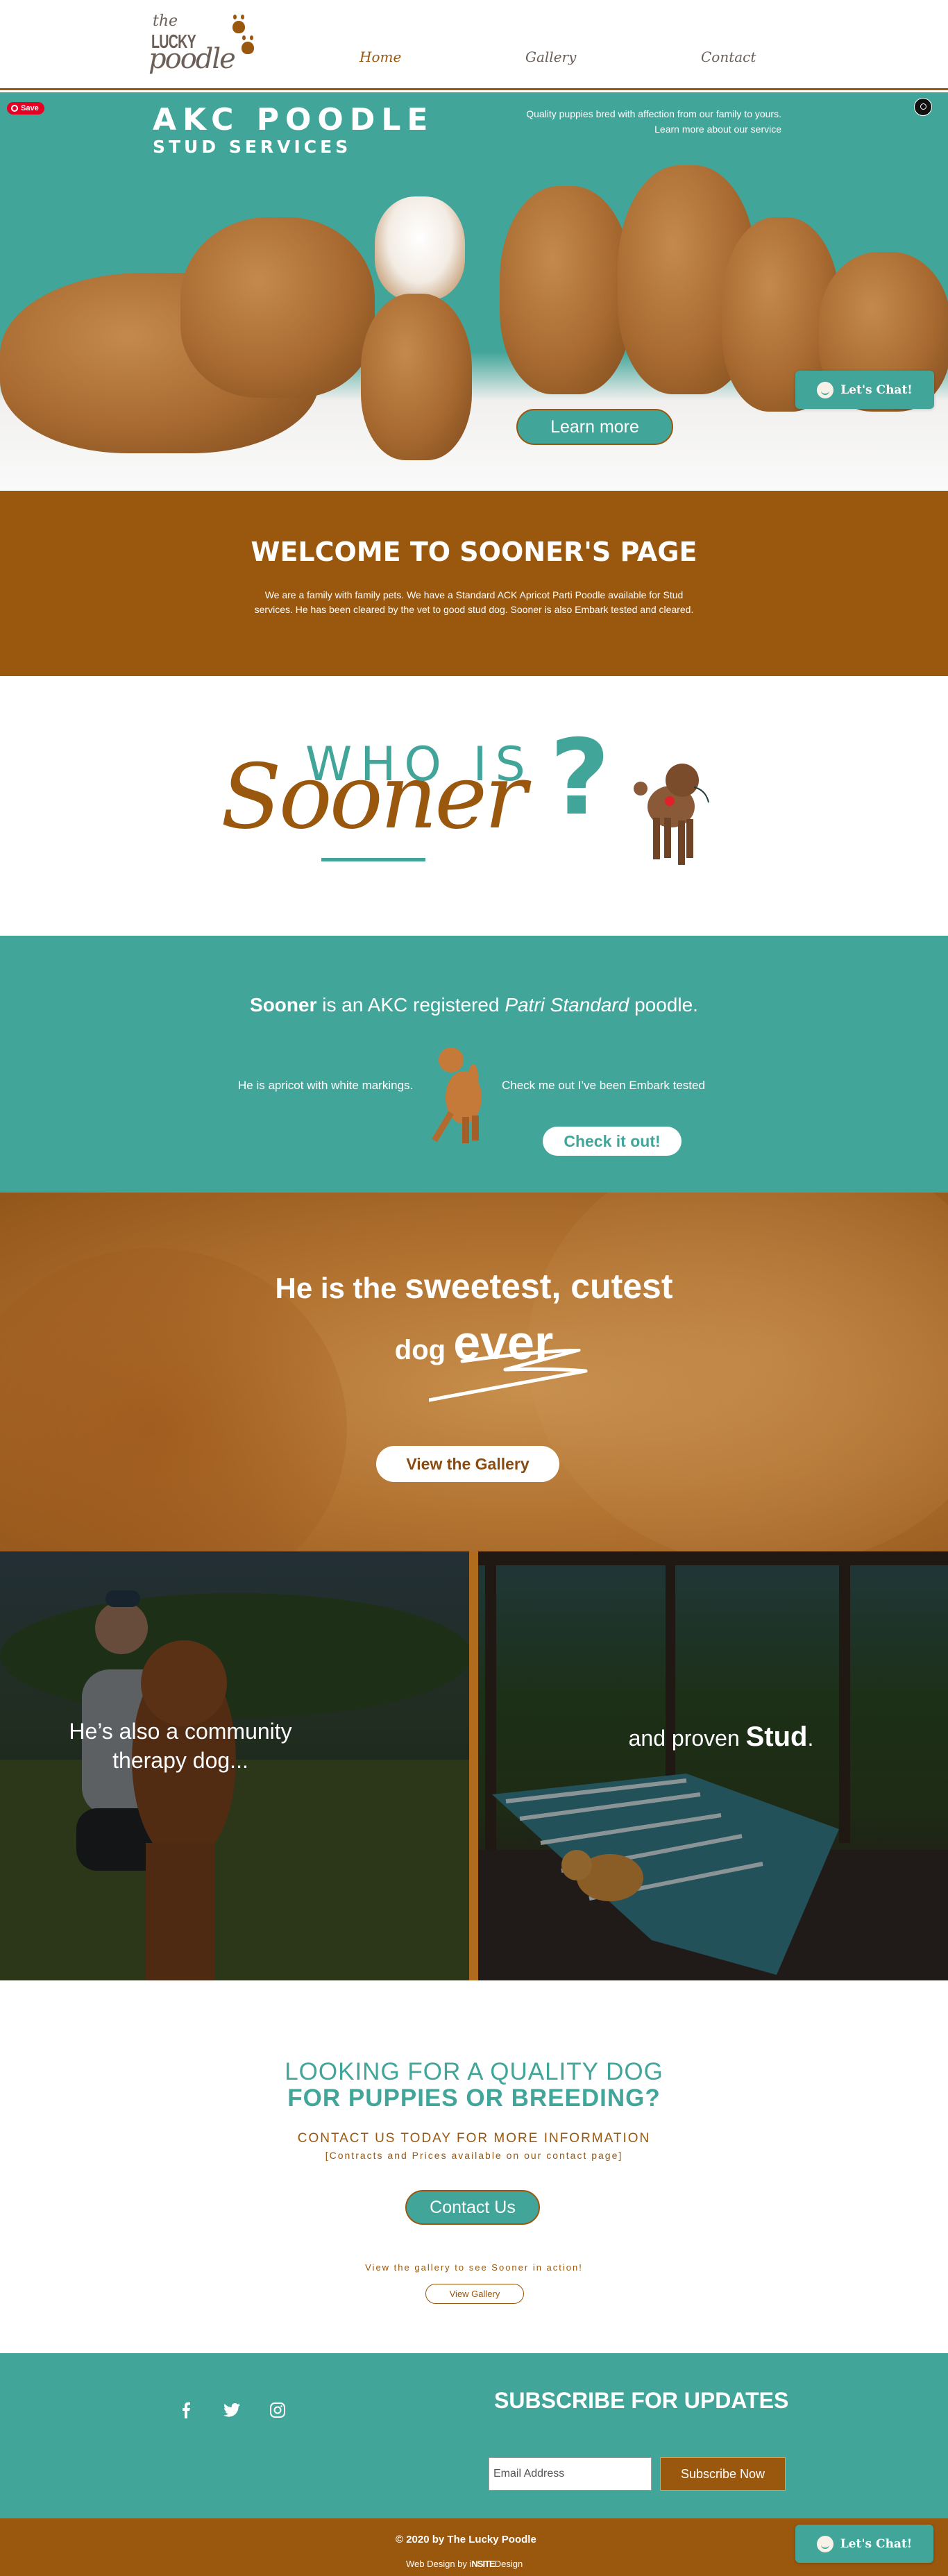 This screenshot has width=948, height=2576. I want to click on photo-overlay, so click(713, 1765).